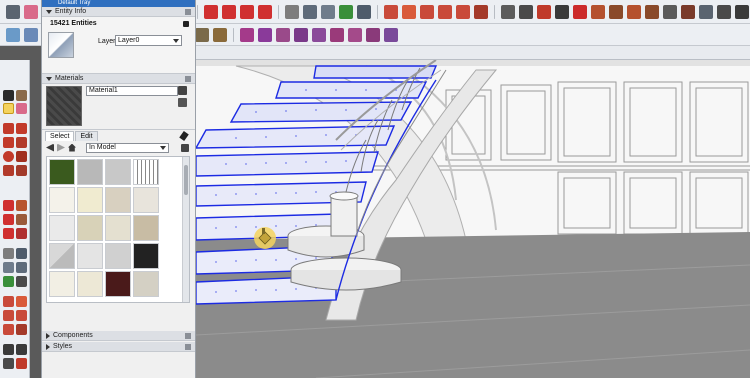 The image size is (750, 378). I want to click on xray-icon, so click(706, 11).